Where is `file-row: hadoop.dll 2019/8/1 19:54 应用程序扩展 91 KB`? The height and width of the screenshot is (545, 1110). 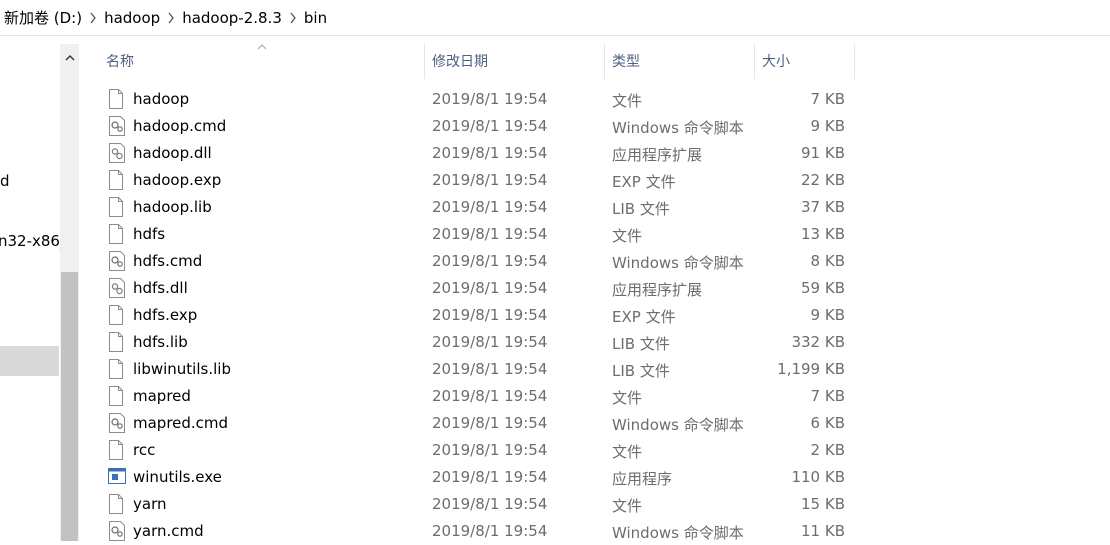 file-row: hadoop.dll 2019/8/1 19:54 应用程序扩展 91 KB is located at coordinates (478, 153).